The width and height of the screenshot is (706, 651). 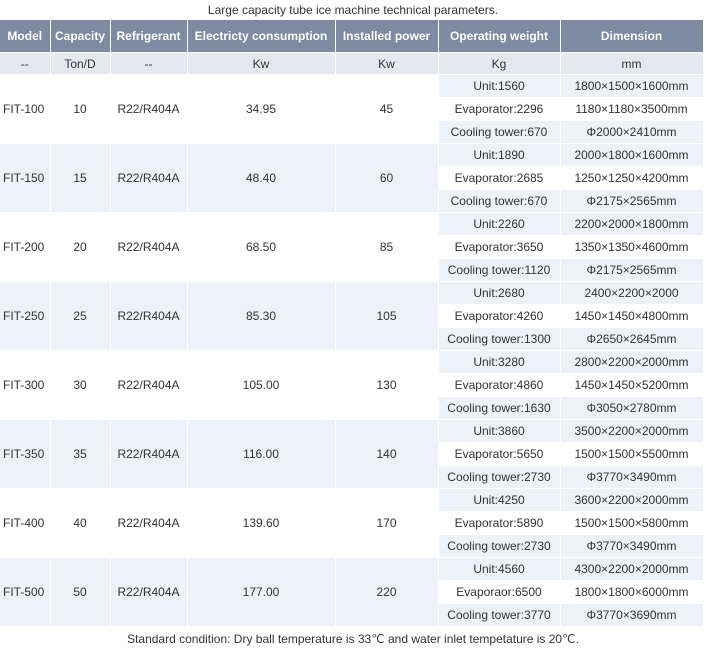 What do you see at coordinates (261, 523) in the screenshot?
I see `consumption-cell: 139.60` at bounding box center [261, 523].